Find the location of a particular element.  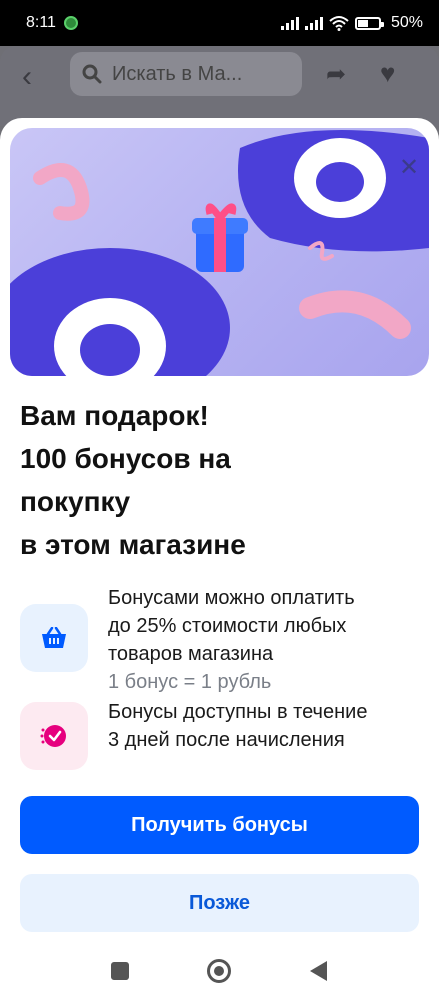

status-time: 8:11 is located at coordinates (41, 22).